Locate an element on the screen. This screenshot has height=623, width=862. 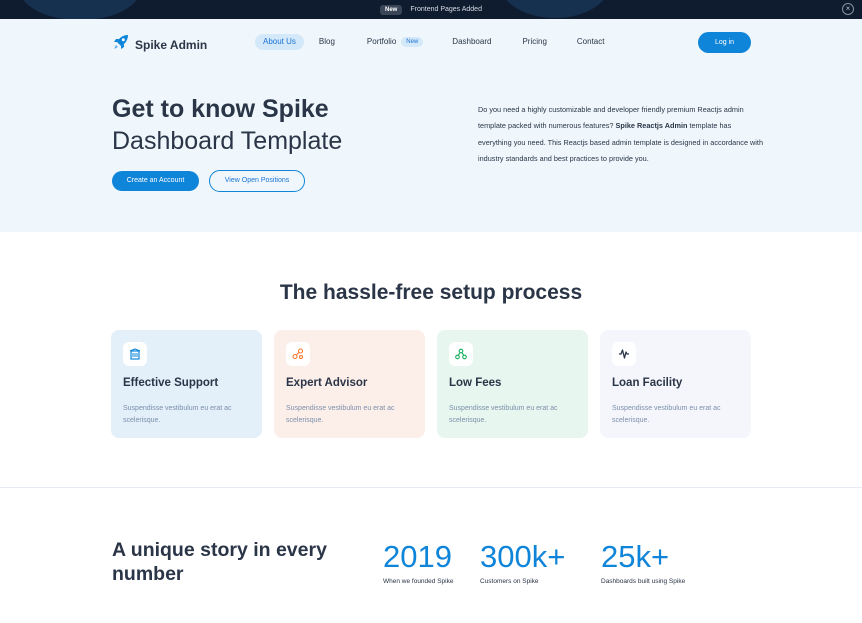
stat-label: Dashboards built using Spike is located at coordinates (643, 581).